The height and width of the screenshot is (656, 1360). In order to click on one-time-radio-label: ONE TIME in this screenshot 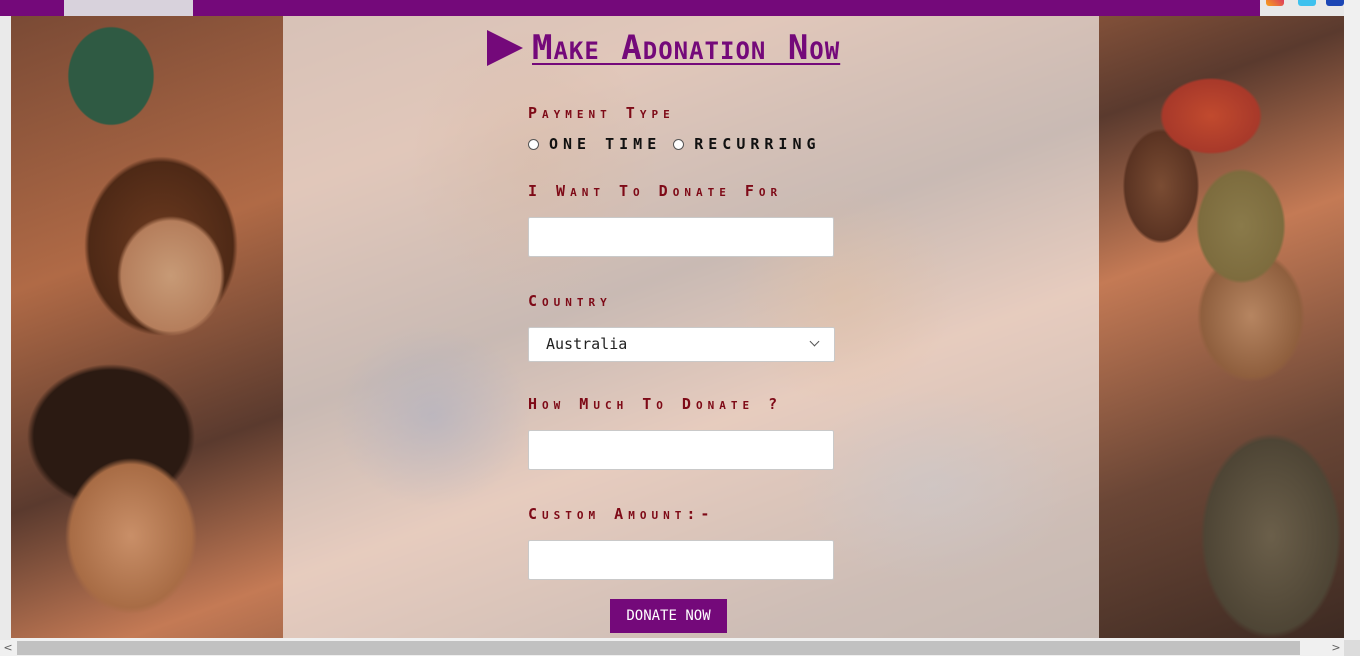, I will do `click(605, 144)`.